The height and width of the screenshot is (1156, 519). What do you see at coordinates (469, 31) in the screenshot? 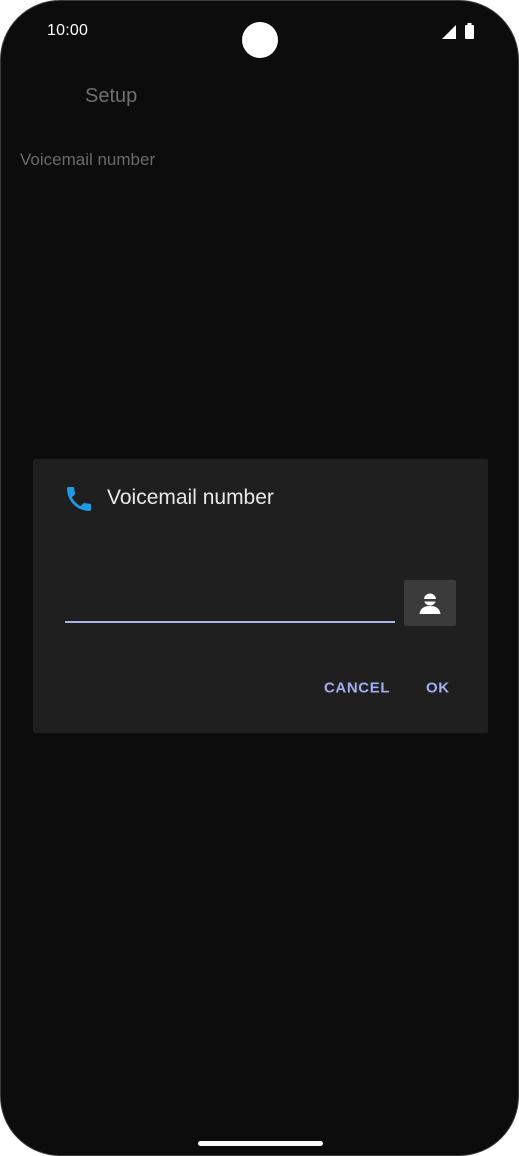
I see `battery-icon` at bounding box center [469, 31].